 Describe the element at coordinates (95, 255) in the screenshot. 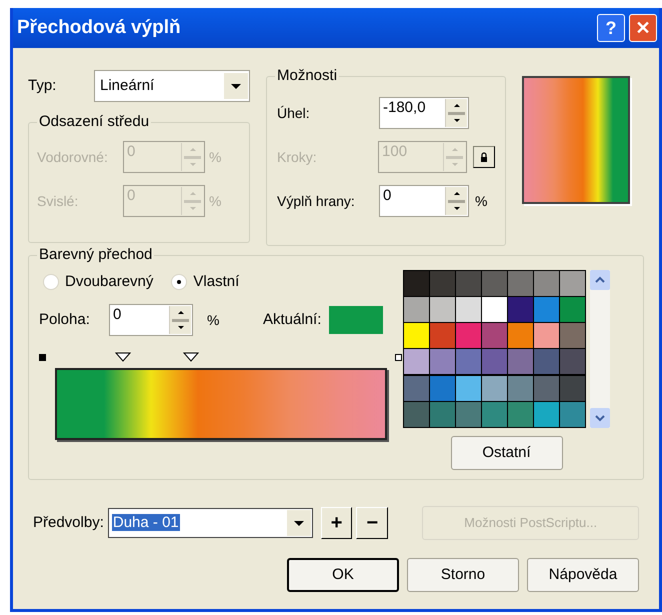

I see `group-title: Barevný přechod` at that location.